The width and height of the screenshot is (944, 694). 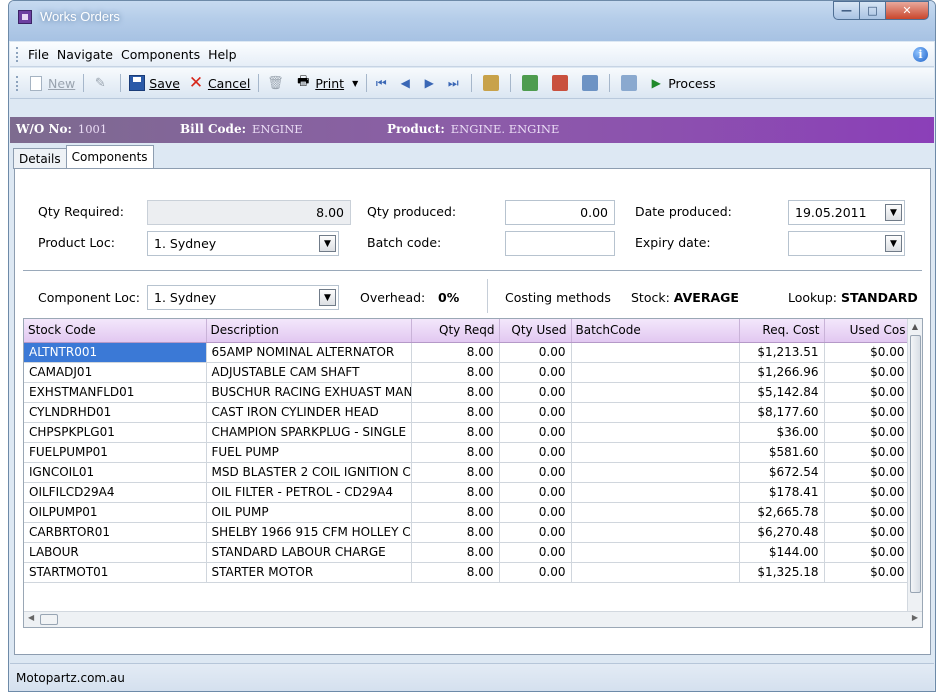 I want to click on cell-description: CAST IRON CYLINDER HEAD, so click(x=309, y=412).